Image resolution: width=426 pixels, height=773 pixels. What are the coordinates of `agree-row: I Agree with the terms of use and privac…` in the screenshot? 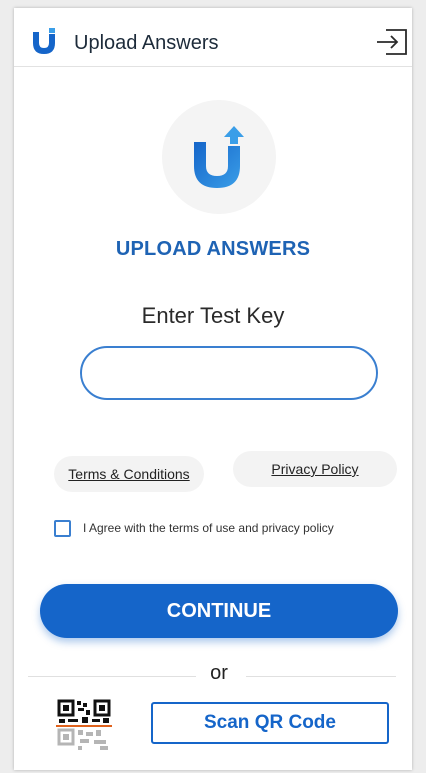 It's located at (219, 528).